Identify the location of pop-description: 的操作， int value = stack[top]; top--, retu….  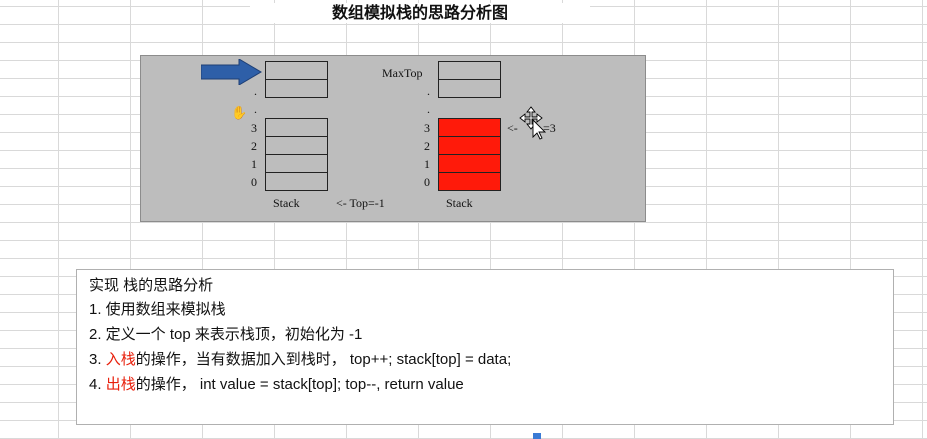
(299, 384).